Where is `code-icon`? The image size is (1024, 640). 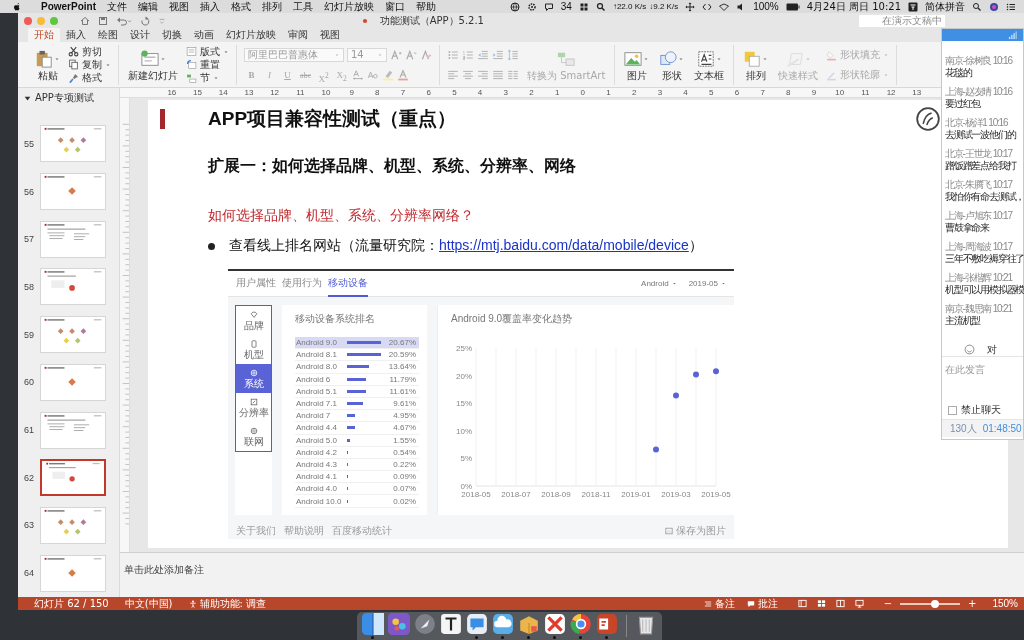
code-icon is located at coordinates (707, 6).